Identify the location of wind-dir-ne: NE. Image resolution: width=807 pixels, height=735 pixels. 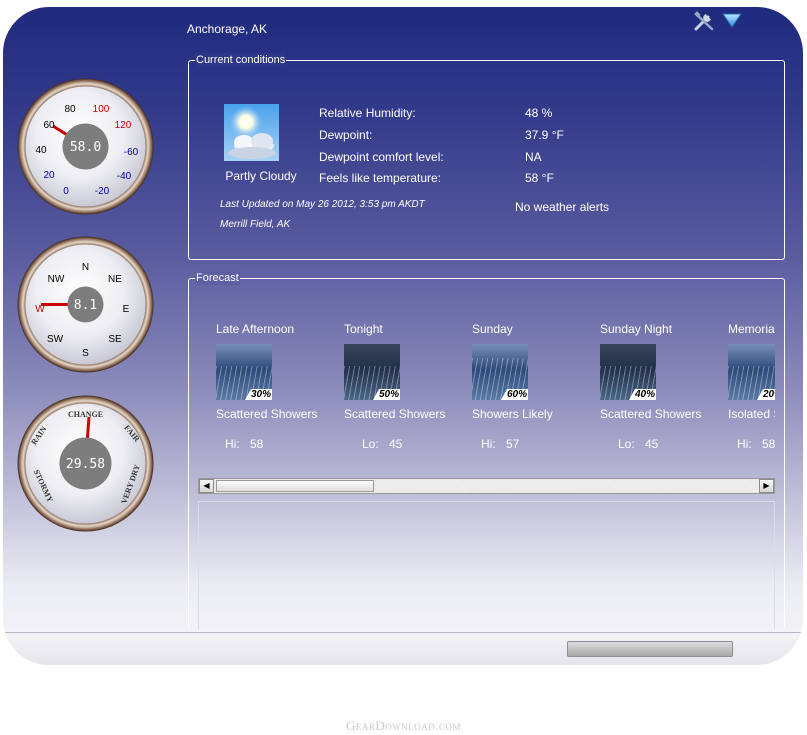
(115, 279).